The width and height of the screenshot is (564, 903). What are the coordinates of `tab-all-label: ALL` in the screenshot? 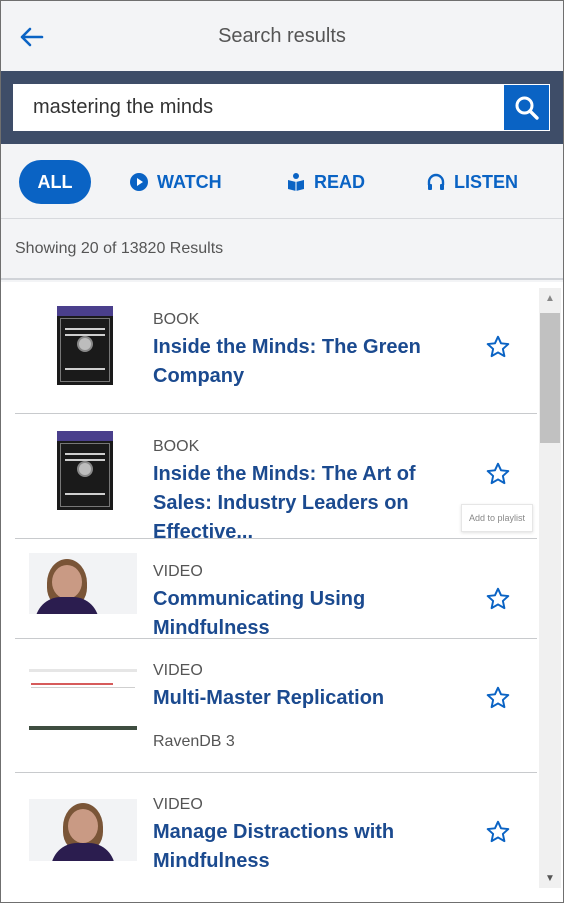 It's located at (55, 181).